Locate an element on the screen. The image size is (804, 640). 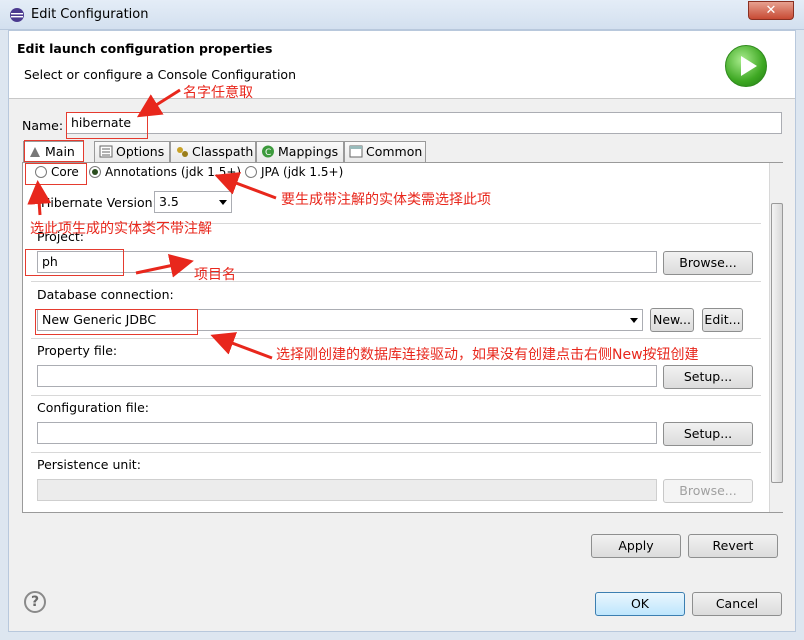
annotations-arrow is located at coordinates (245, 186).